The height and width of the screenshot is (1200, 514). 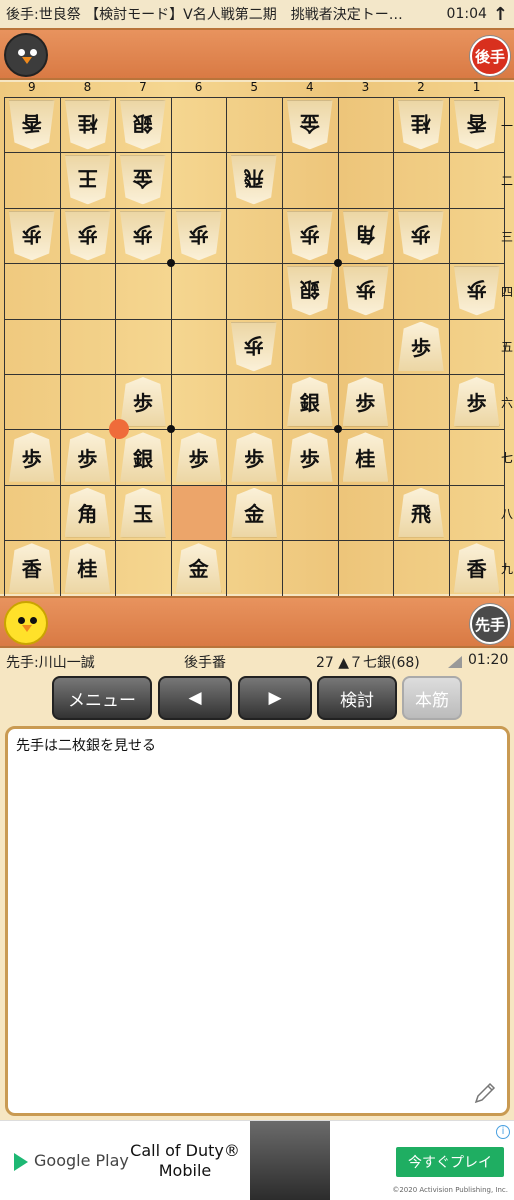 I want to click on file-label: 7, so click(x=143, y=87).